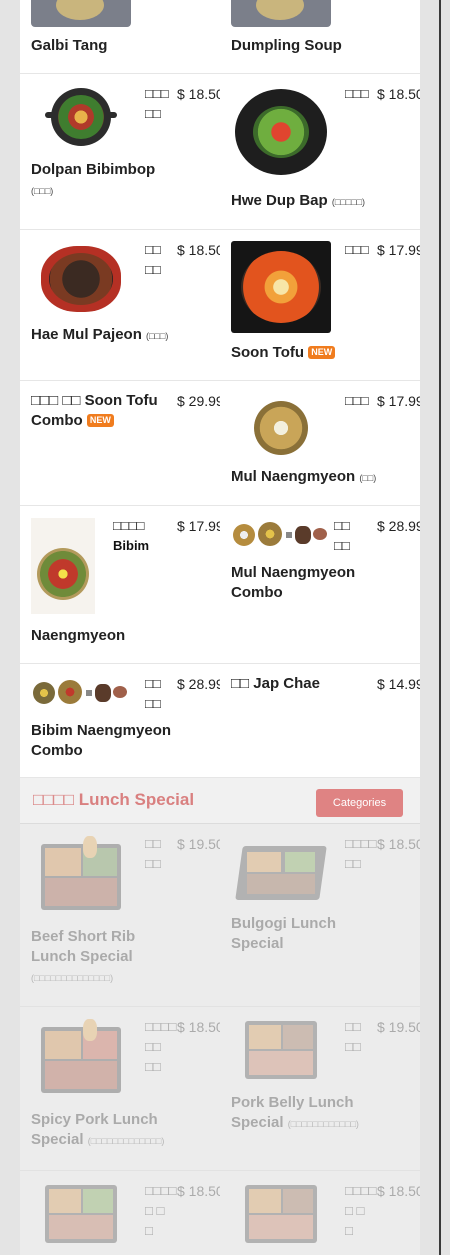 Image resolution: width=450 pixels, height=1255 pixels. I want to click on menu-row: Galbi Tang Dumpling Soup, so click(220, 37).